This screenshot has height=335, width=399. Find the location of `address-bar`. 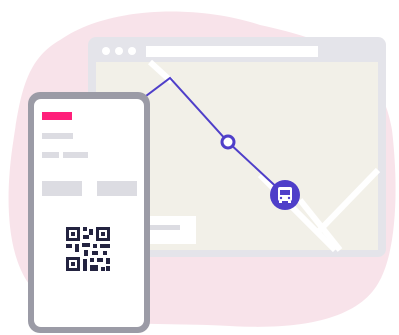

address-bar is located at coordinates (232, 51).